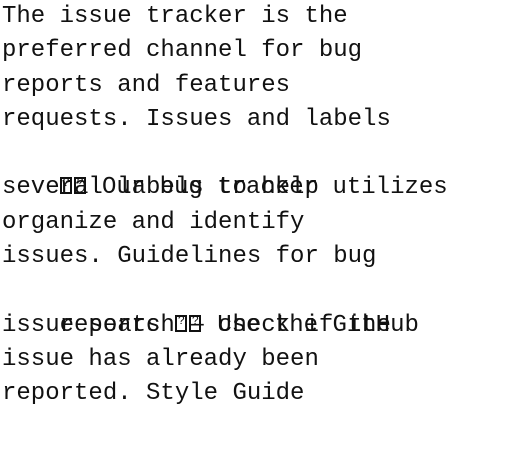  I want to click on text-line: issue search — check if the, so click(196, 325).